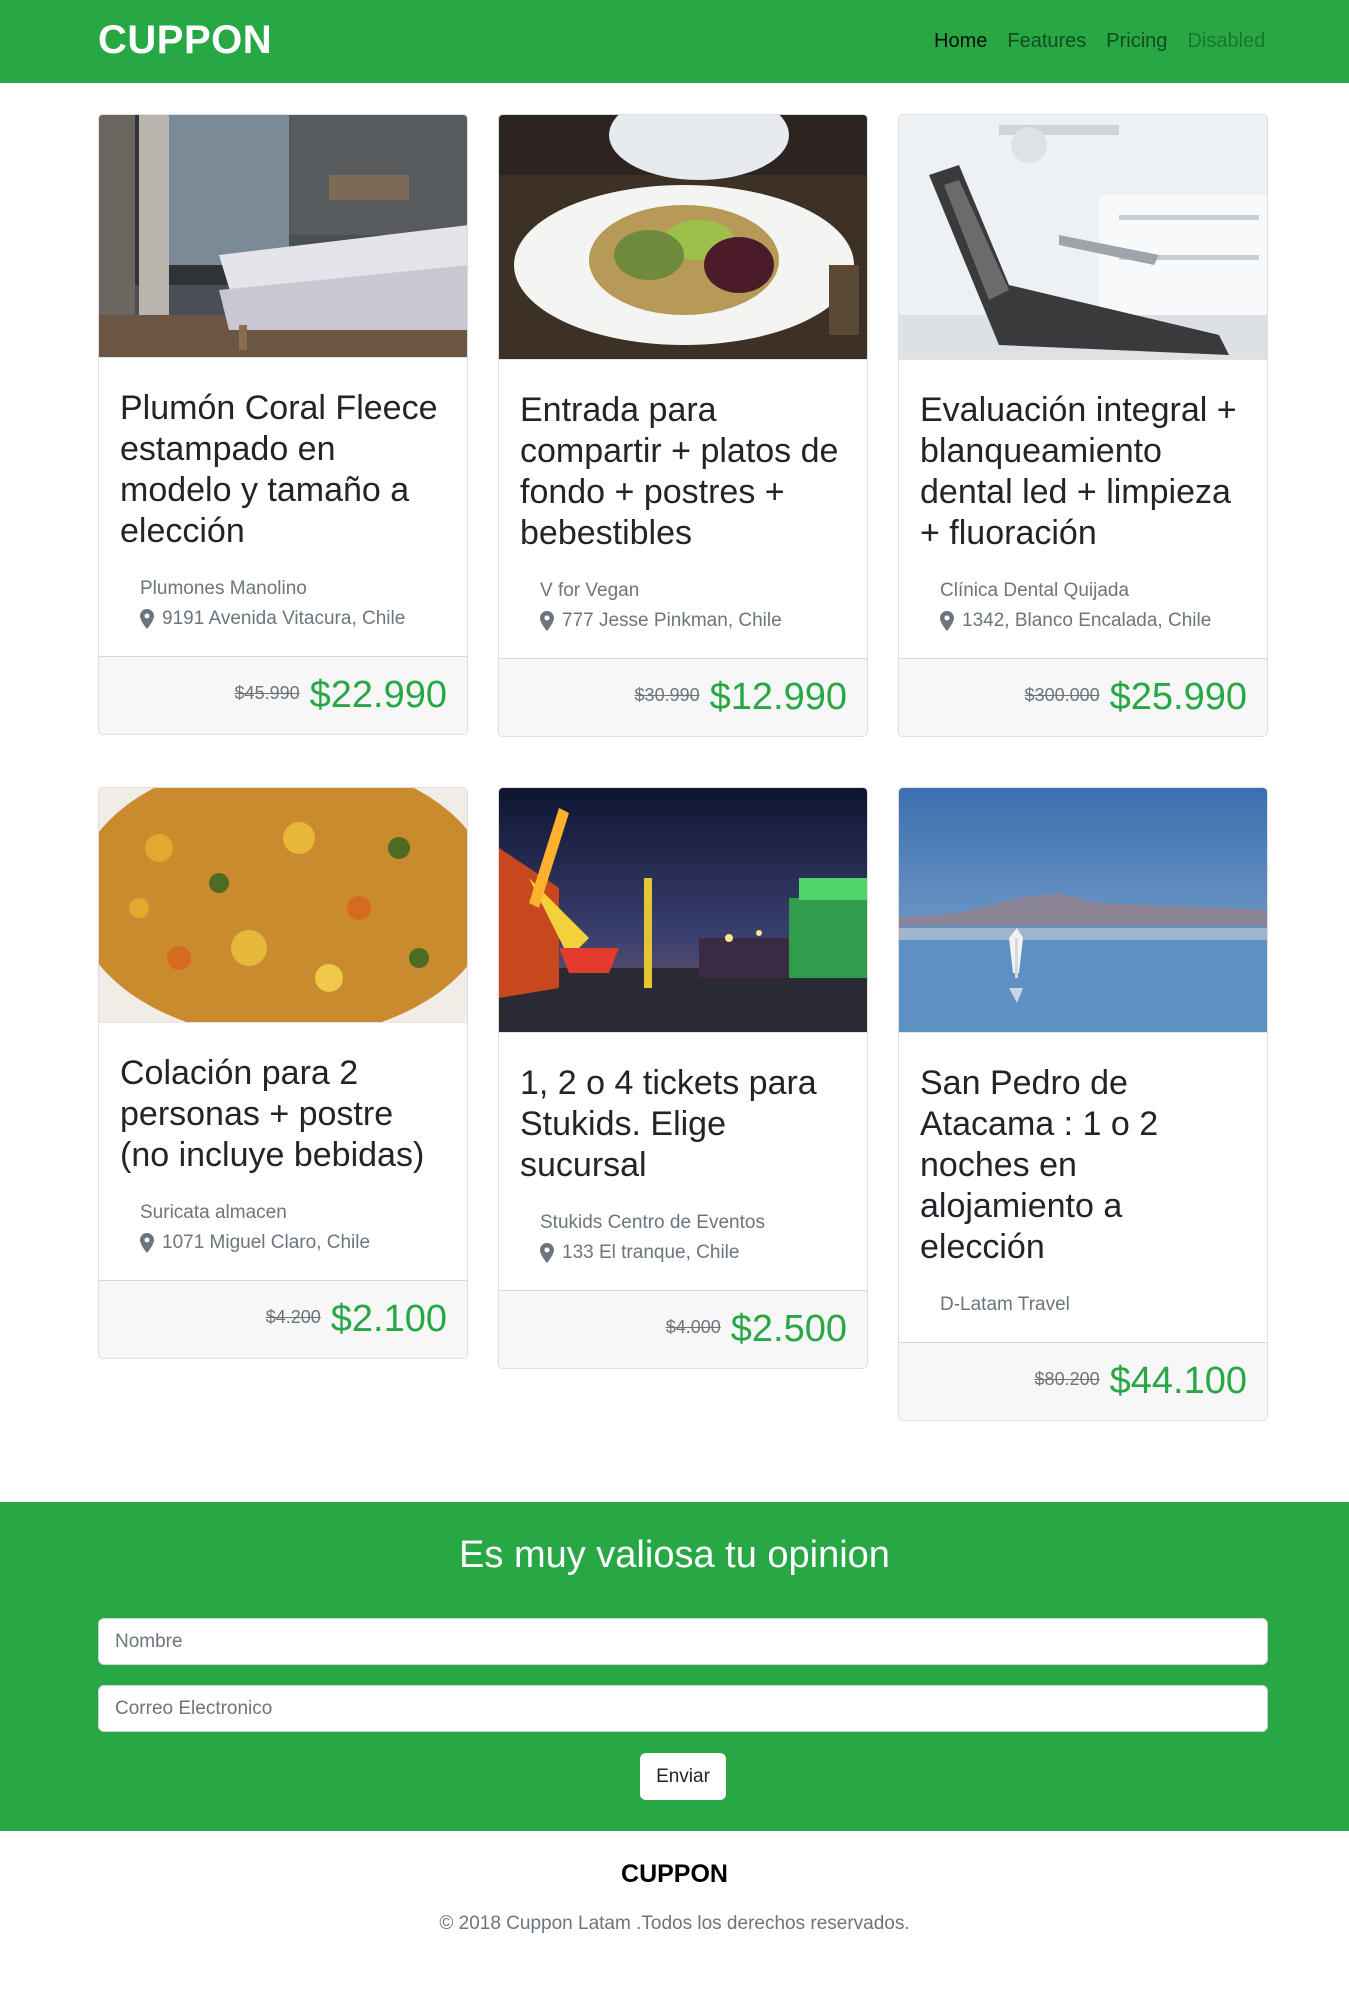 This screenshot has width=1349, height=1996. I want to click on location: 133 El tranque, Chile, so click(693, 1253).